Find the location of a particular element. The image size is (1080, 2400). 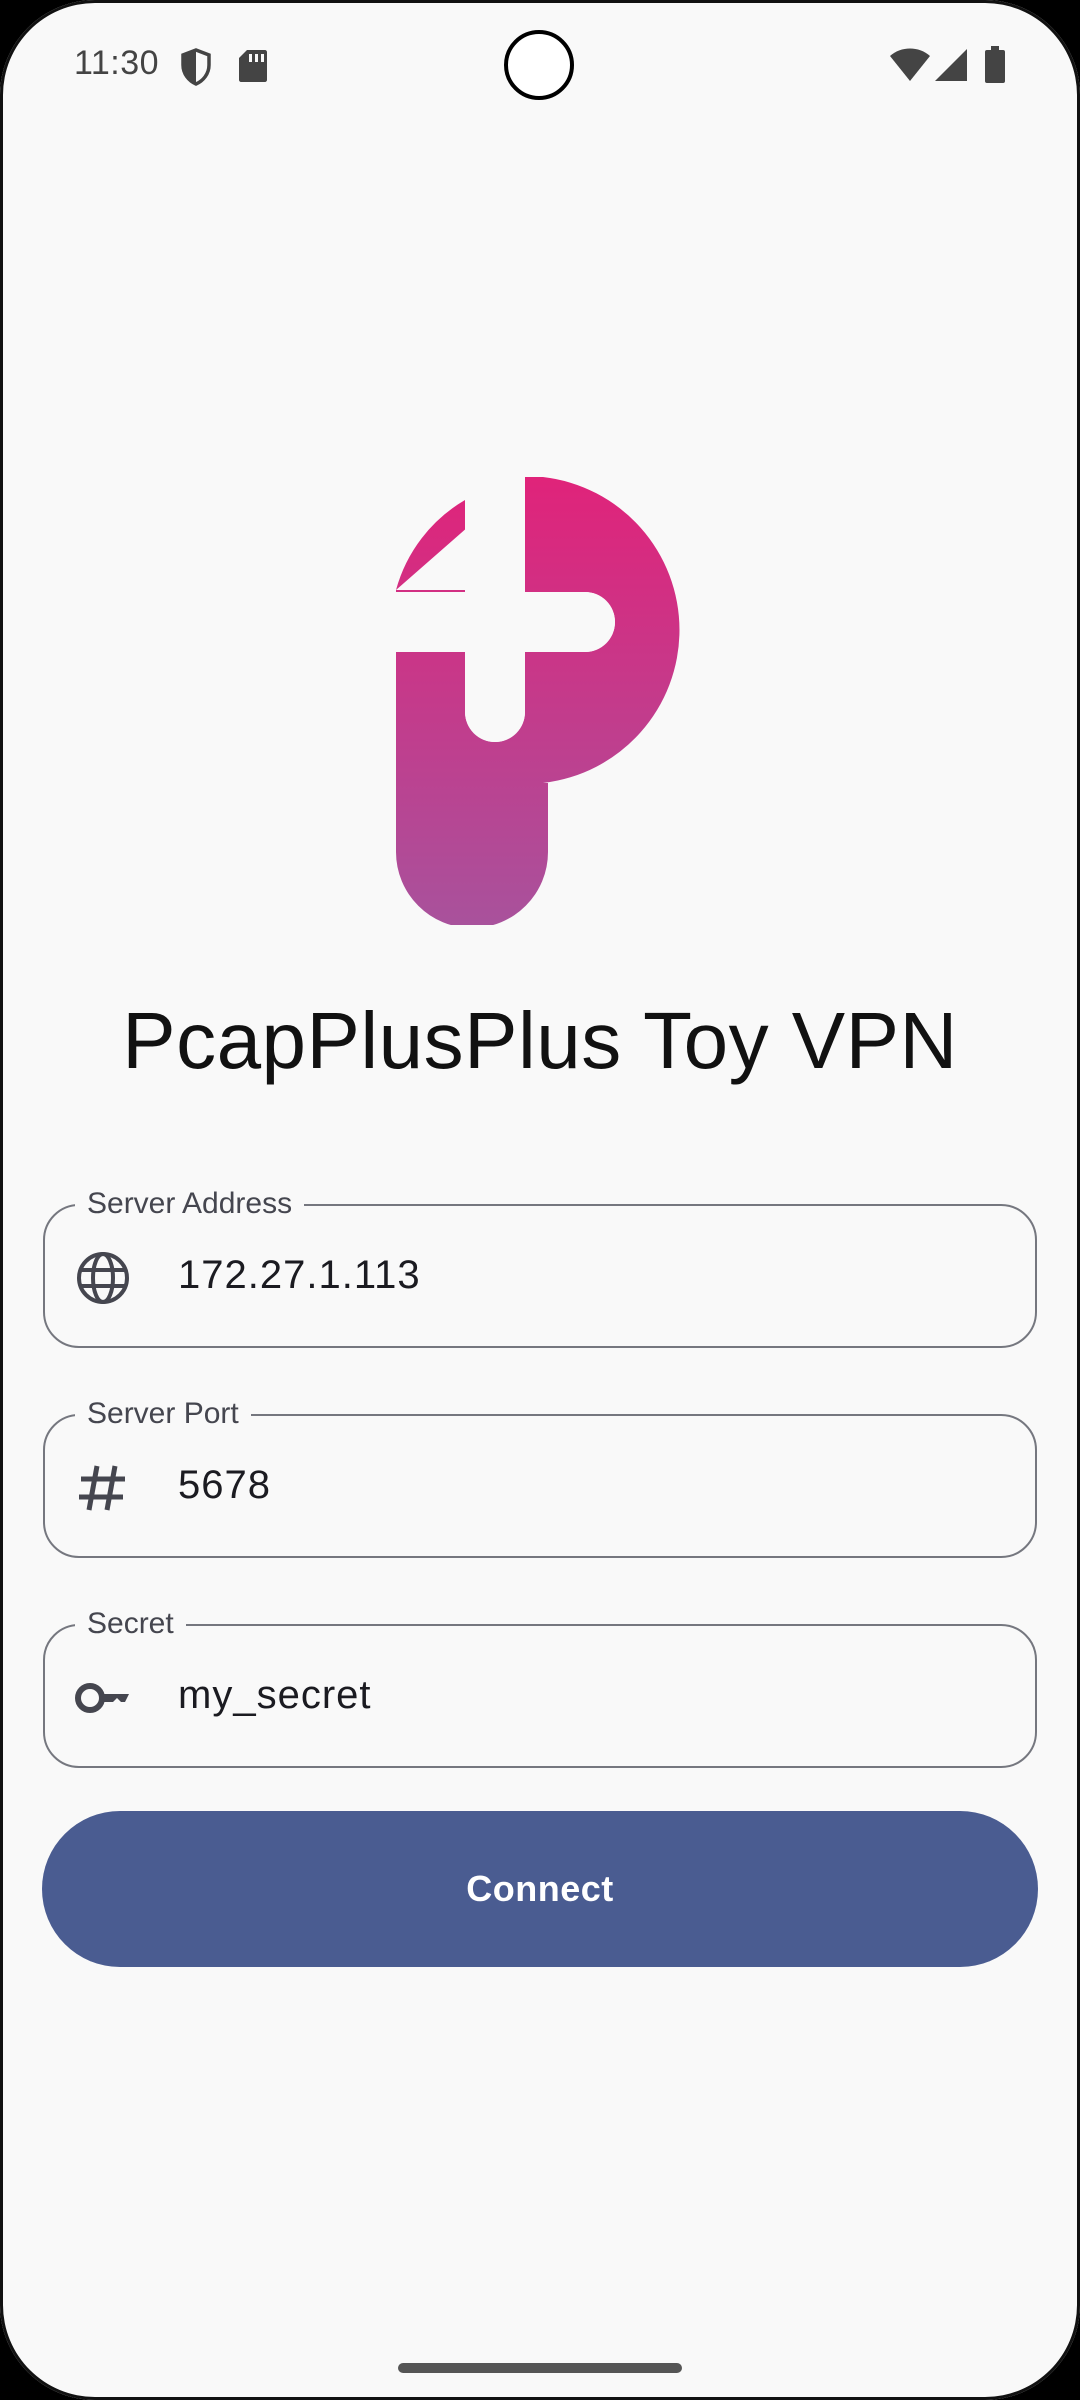

globe-icon is located at coordinates (103, 1278).